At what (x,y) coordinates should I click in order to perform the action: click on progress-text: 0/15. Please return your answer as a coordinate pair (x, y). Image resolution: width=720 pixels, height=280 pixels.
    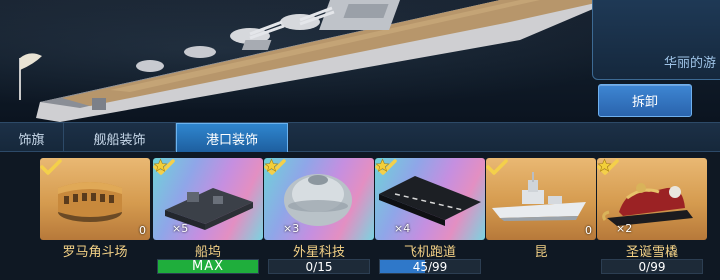
    Looking at the image, I should click on (319, 266).